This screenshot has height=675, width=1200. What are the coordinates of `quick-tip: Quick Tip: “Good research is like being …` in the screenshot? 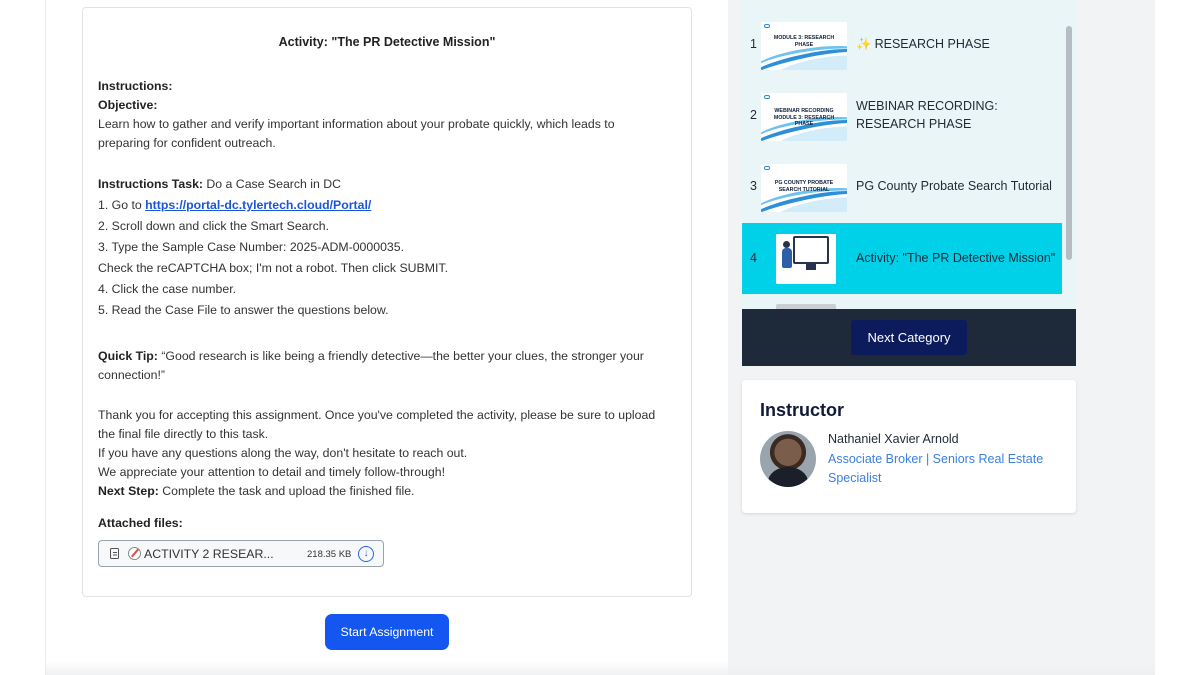 It's located at (371, 366).